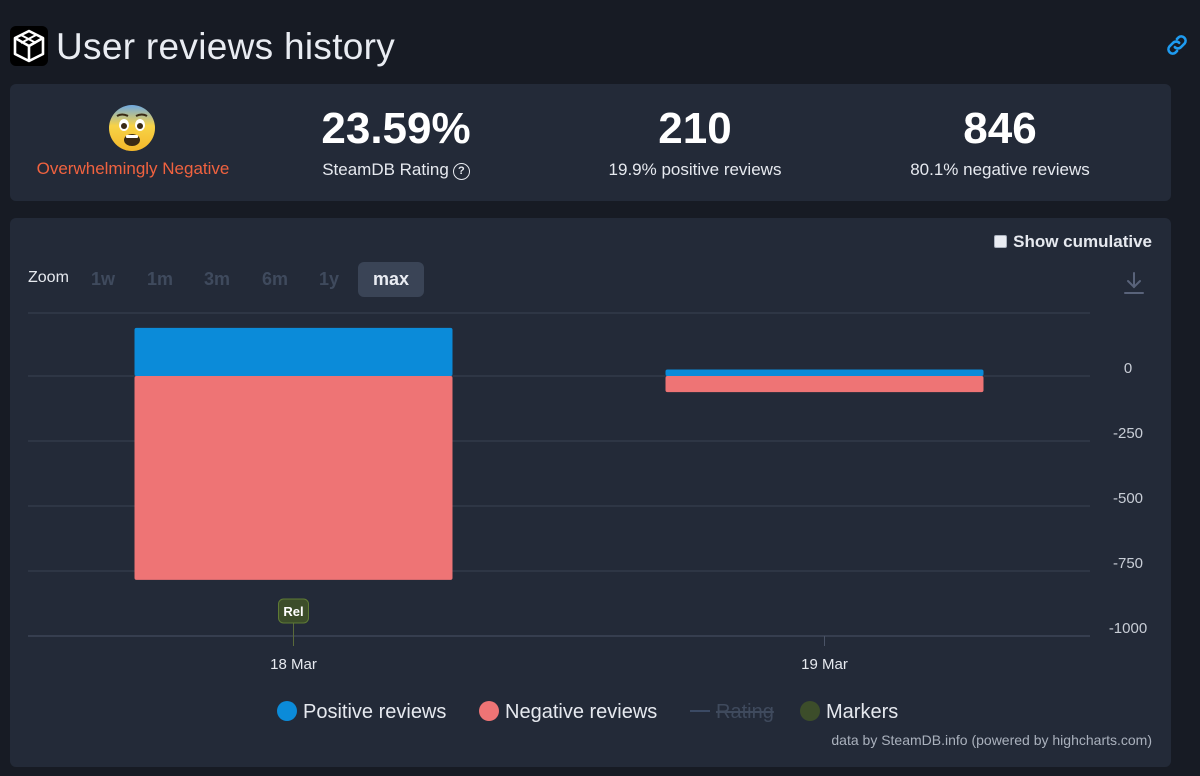 The height and width of the screenshot is (776, 1200). What do you see at coordinates (396, 128) in the screenshot?
I see `rating-value: 23.59%` at bounding box center [396, 128].